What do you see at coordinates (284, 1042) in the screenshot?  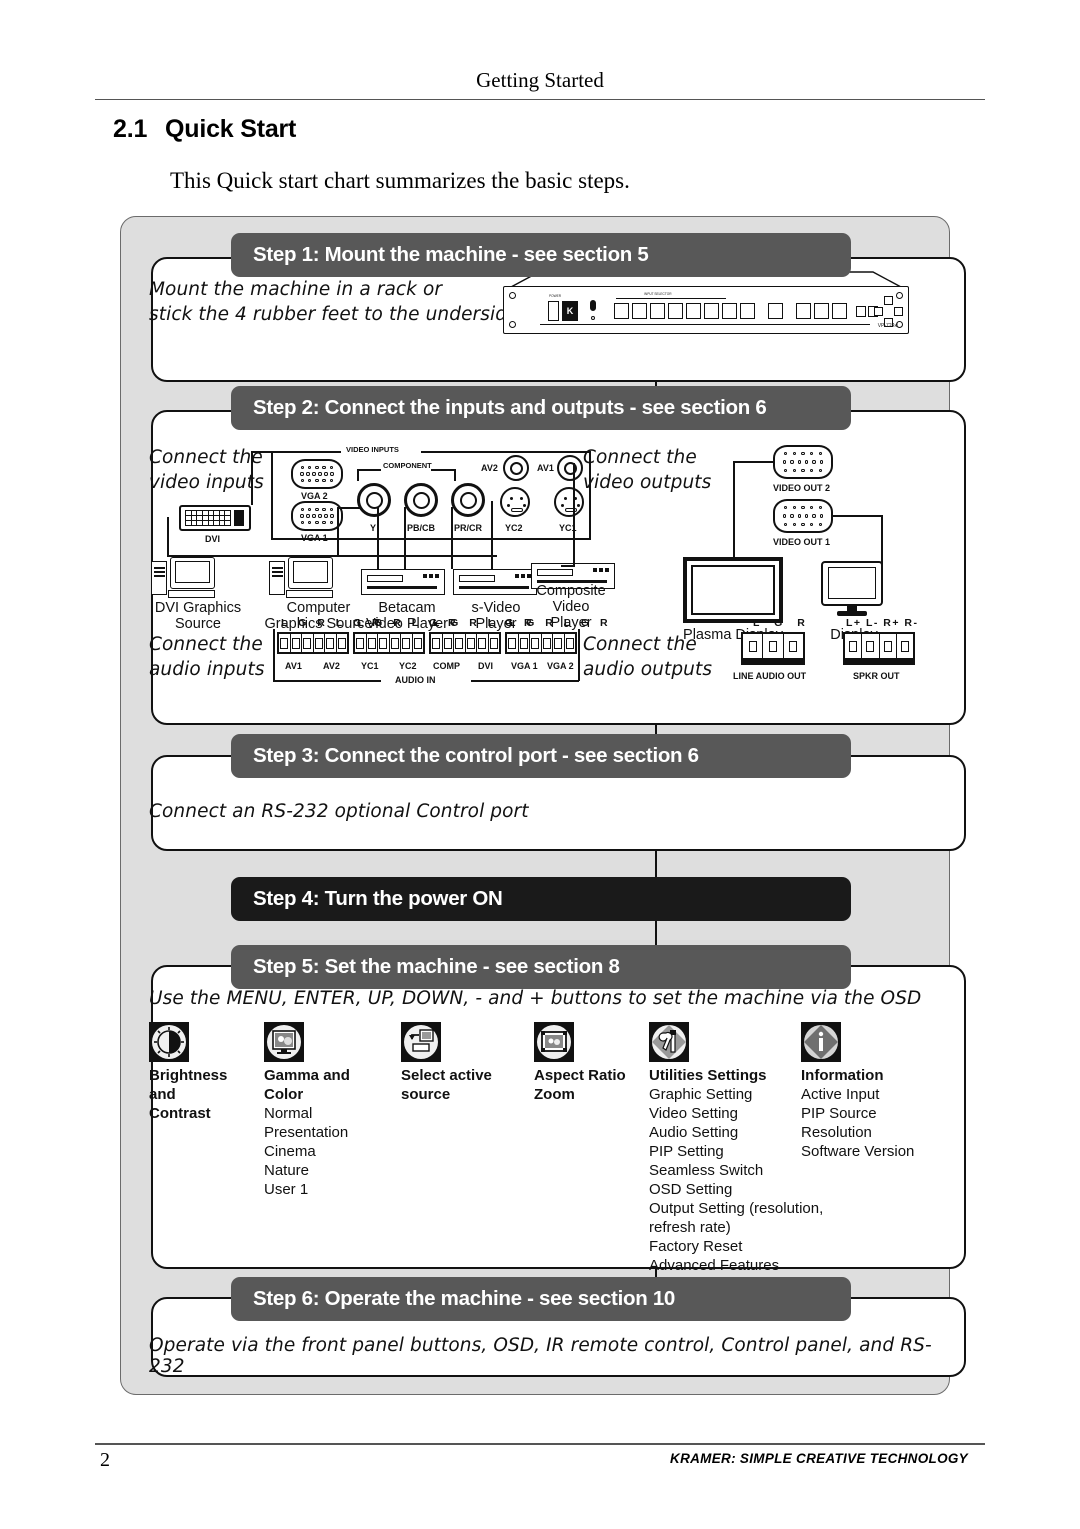 I see `gamma-color-icon` at bounding box center [284, 1042].